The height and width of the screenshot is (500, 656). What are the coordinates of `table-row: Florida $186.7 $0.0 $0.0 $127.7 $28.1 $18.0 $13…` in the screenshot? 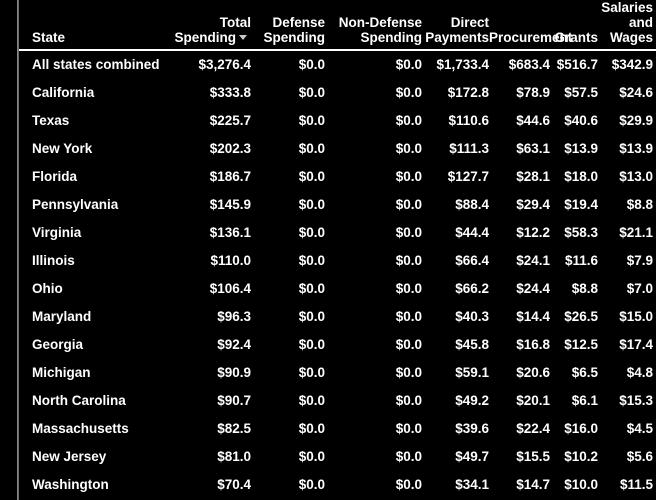 It's located at (337, 177).